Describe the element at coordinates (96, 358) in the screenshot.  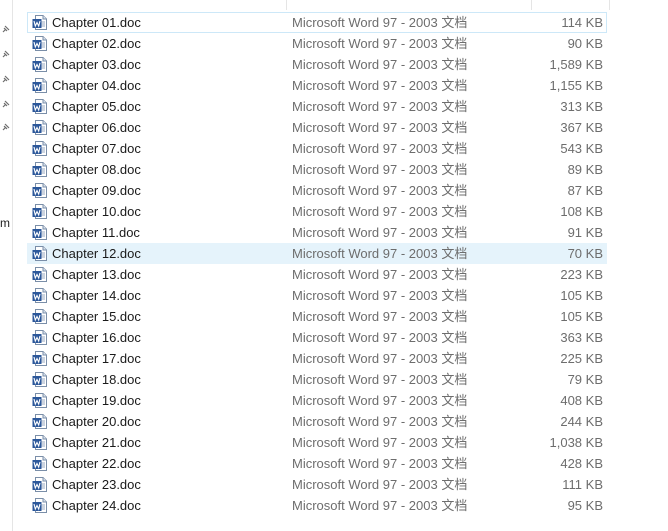
I see `file-name: Chapter 17.doc` at that location.